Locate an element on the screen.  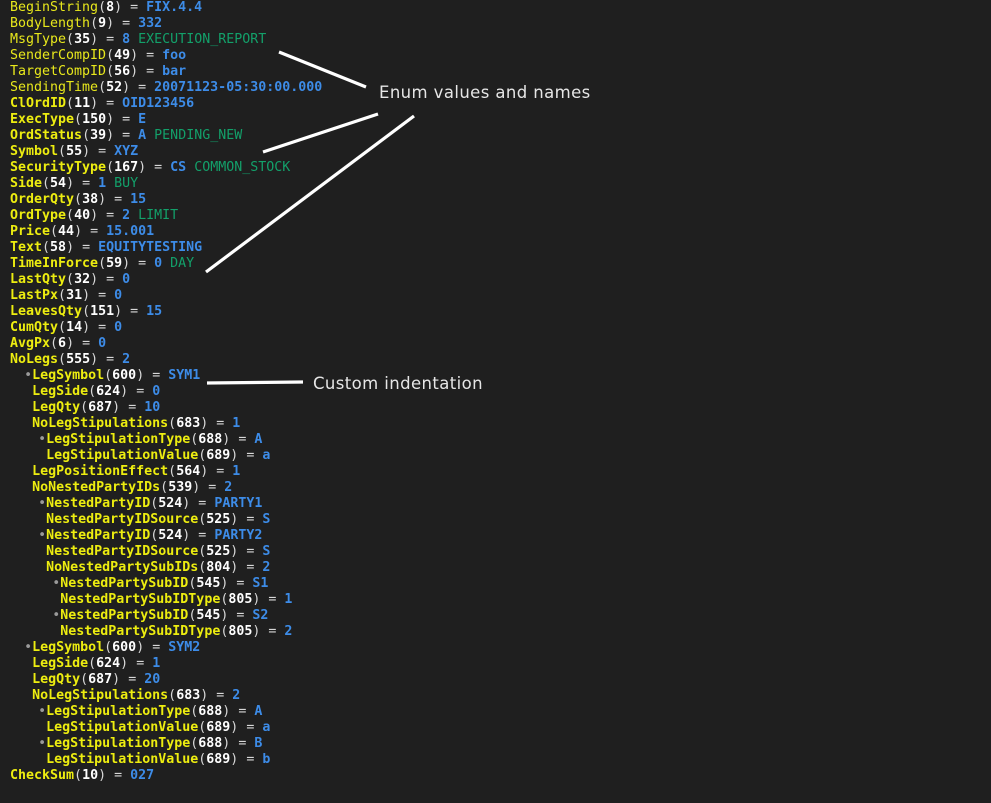
fix-field-row: LegQty(687) = 20 is located at coordinates (495, 680).